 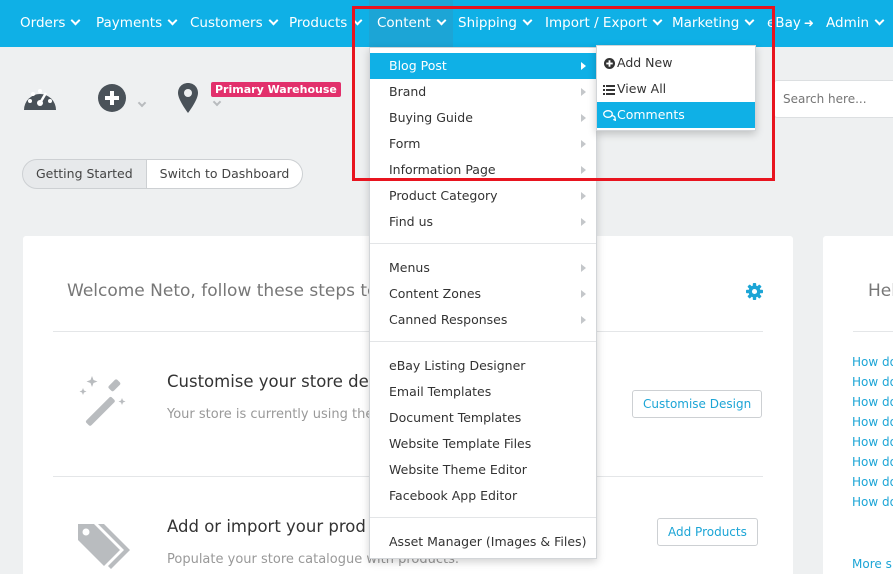 What do you see at coordinates (483, 170) in the screenshot?
I see `menu-item-information-page: Information Page` at bounding box center [483, 170].